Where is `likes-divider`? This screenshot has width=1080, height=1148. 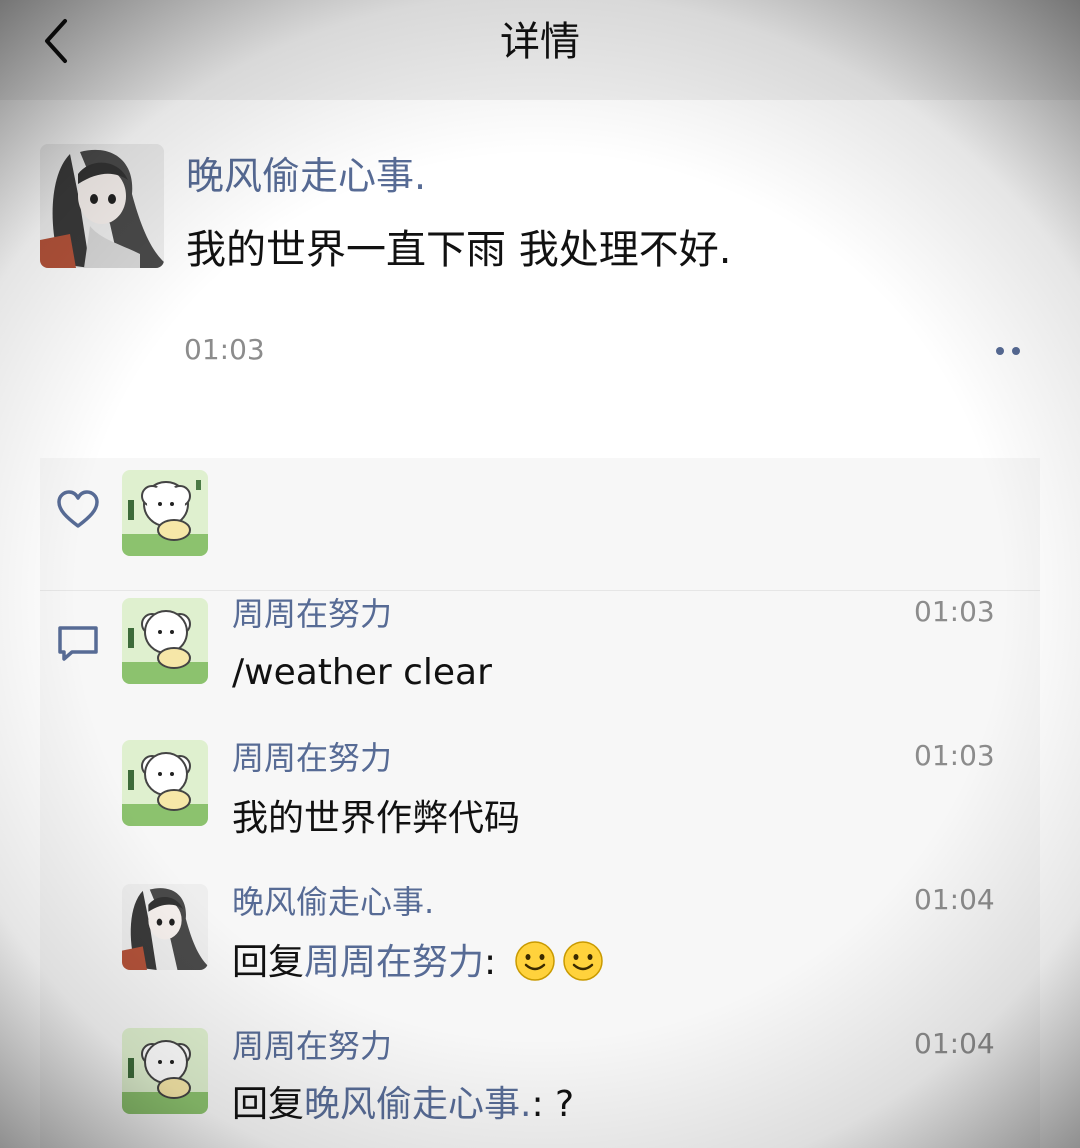 likes-divider is located at coordinates (540, 590).